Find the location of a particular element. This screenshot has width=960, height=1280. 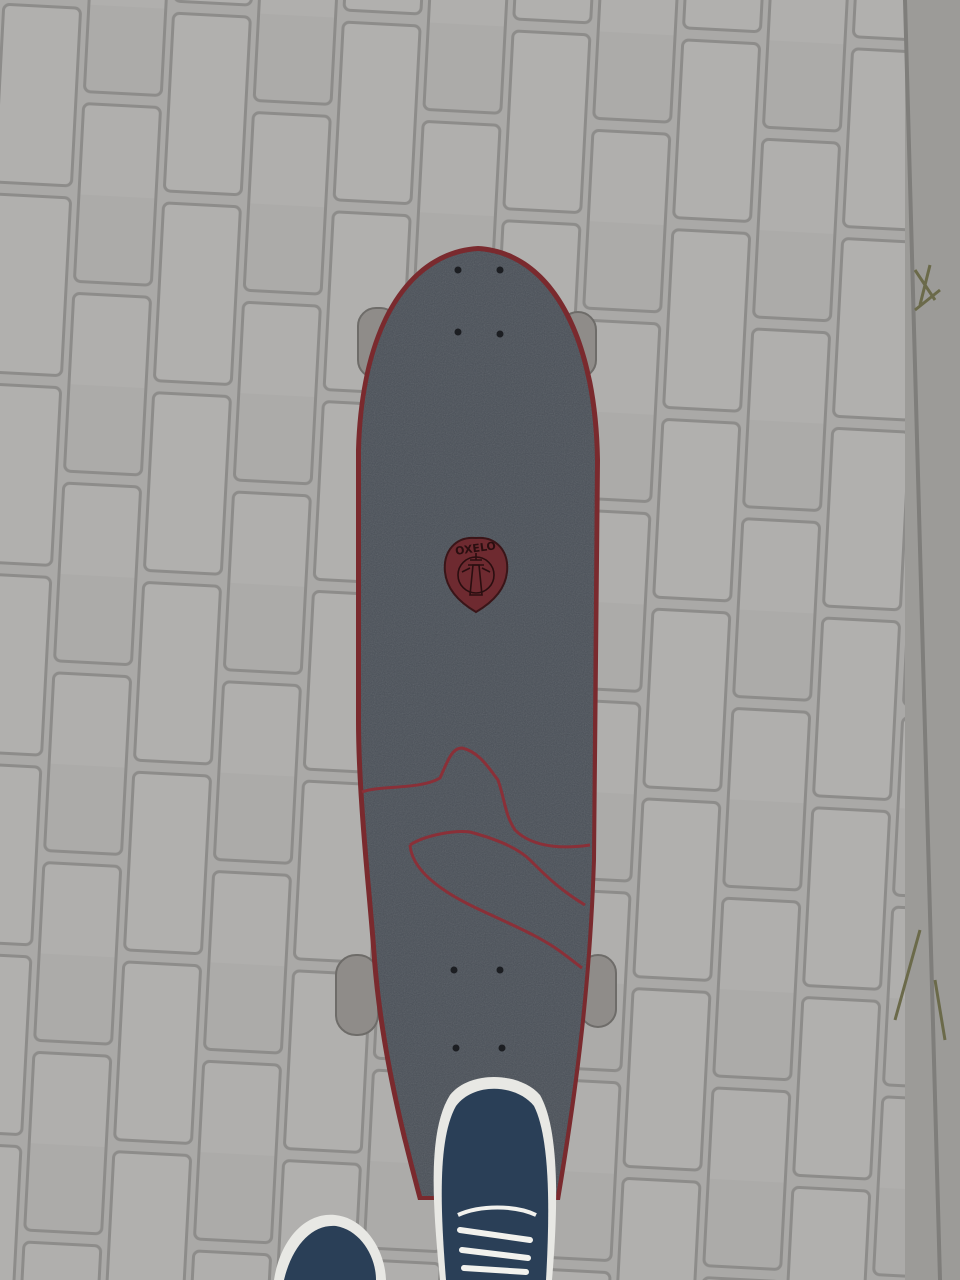

rear-left-wheel is located at coordinates (357, 995).